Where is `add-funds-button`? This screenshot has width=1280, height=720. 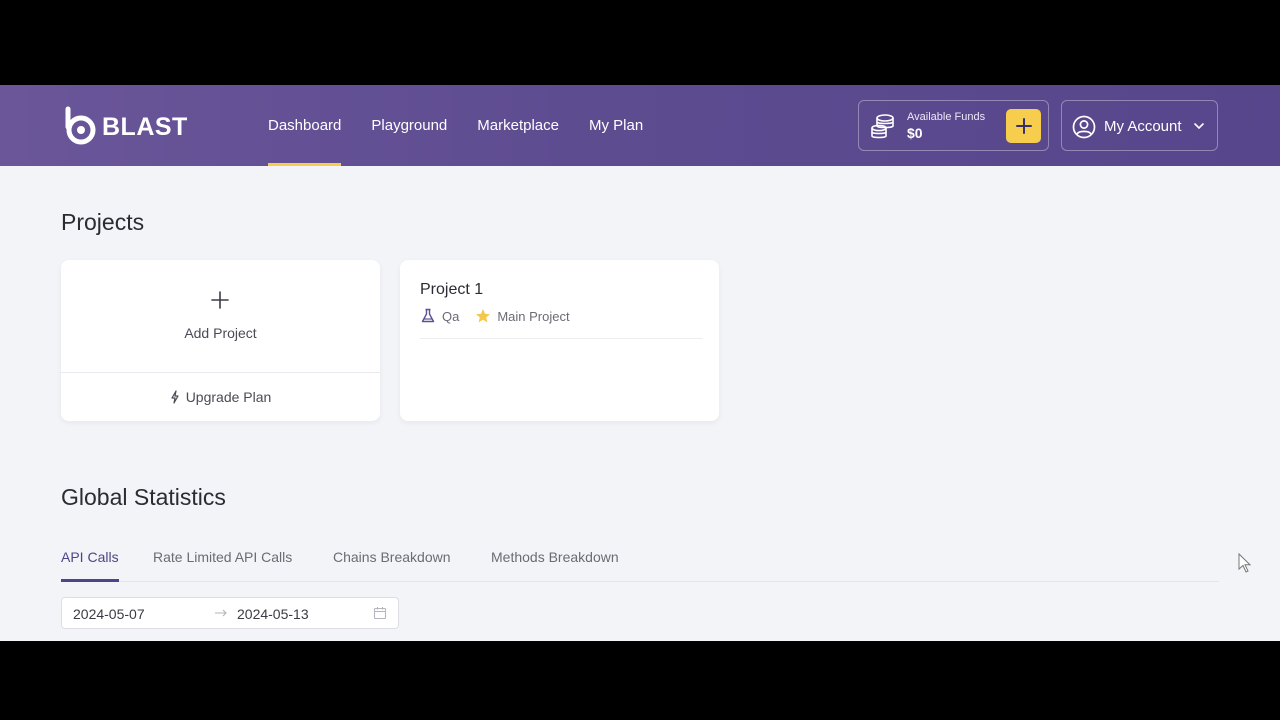
add-funds-button is located at coordinates (1023, 126).